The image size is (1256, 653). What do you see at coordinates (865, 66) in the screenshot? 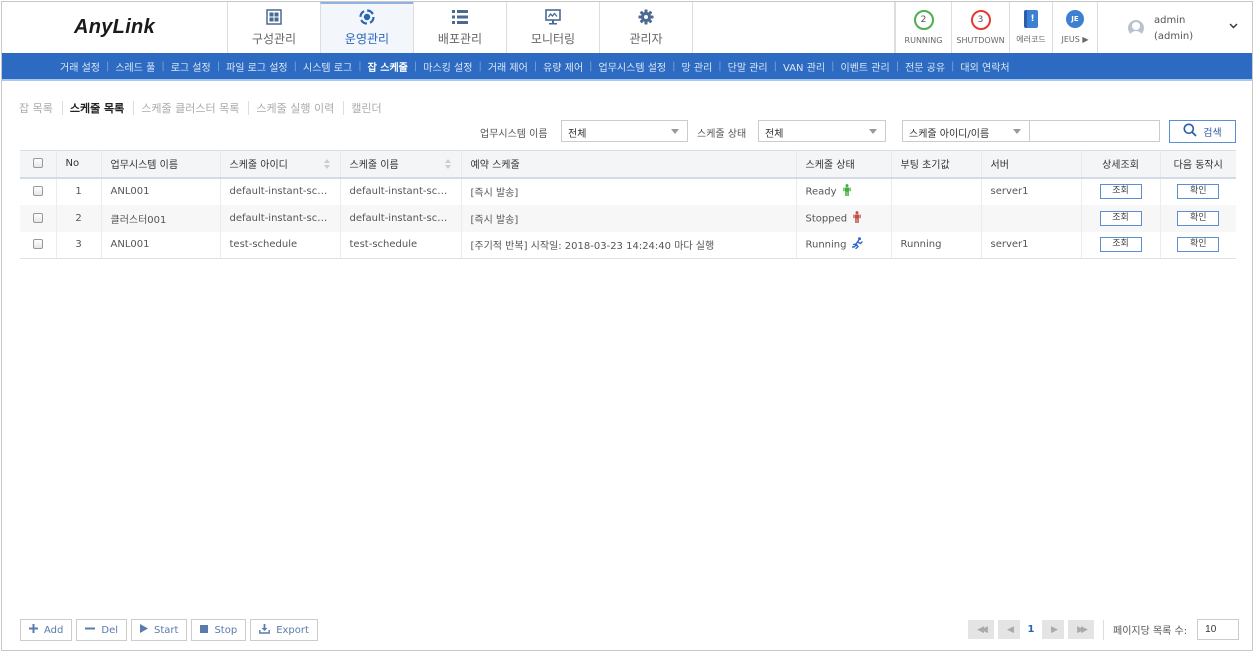
I see `subnav-item: 이벤트 관리` at bounding box center [865, 66].